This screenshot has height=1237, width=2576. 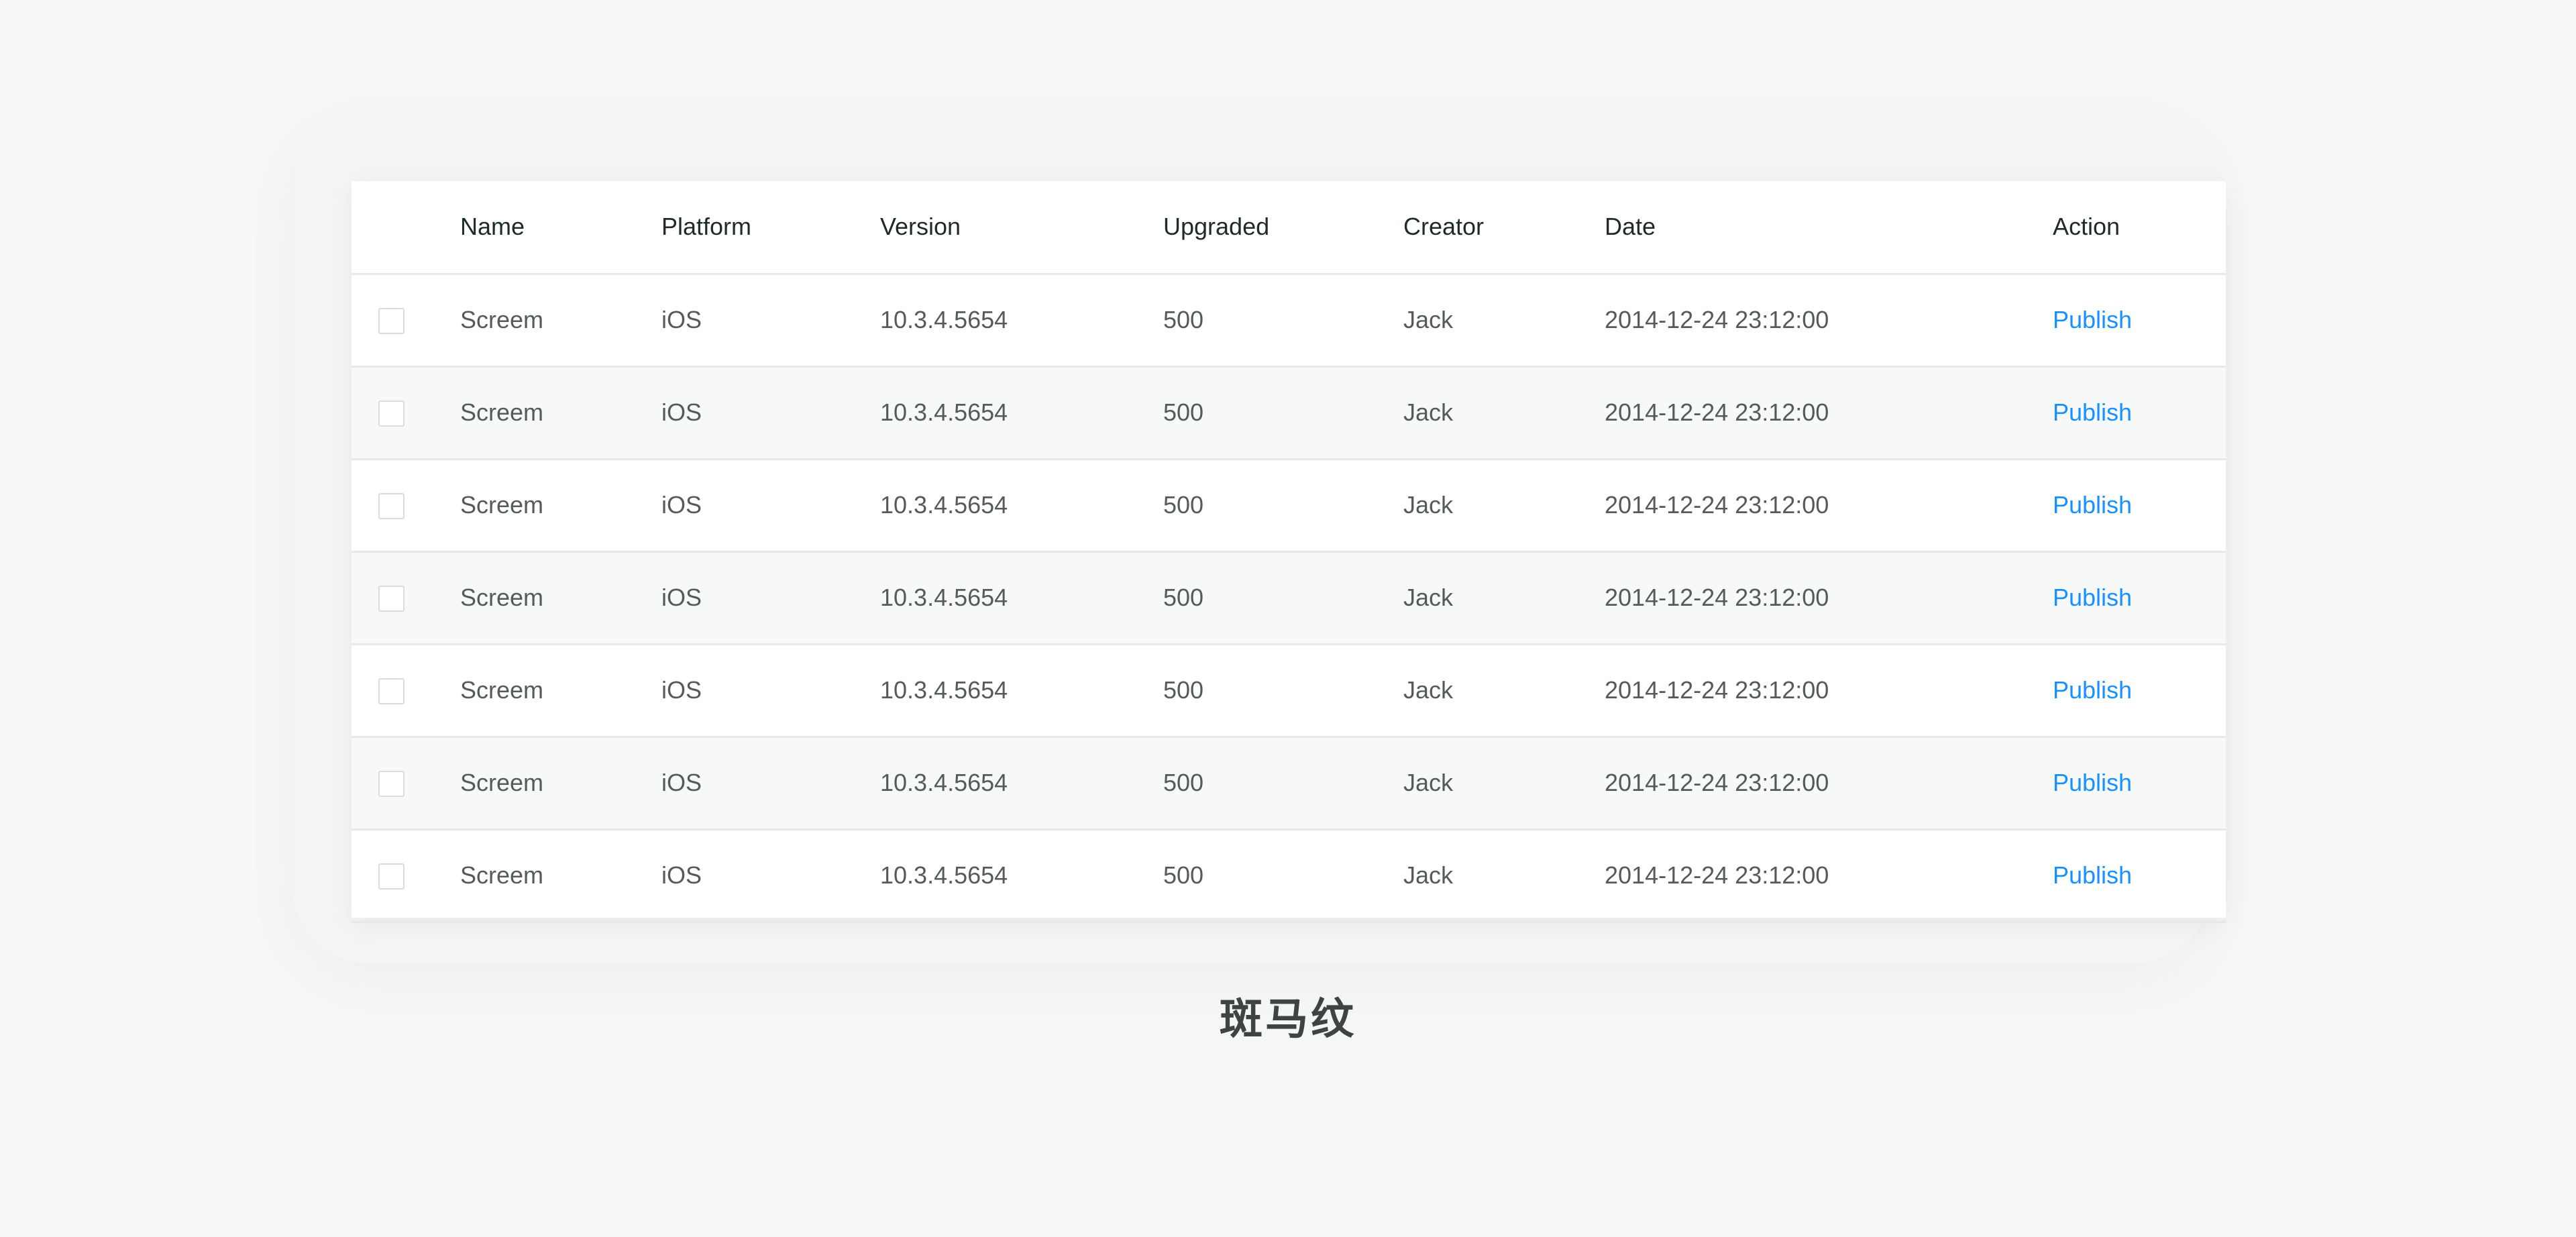 What do you see at coordinates (1630, 227) in the screenshot?
I see `column-header-date: Date` at bounding box center [1630, 227].